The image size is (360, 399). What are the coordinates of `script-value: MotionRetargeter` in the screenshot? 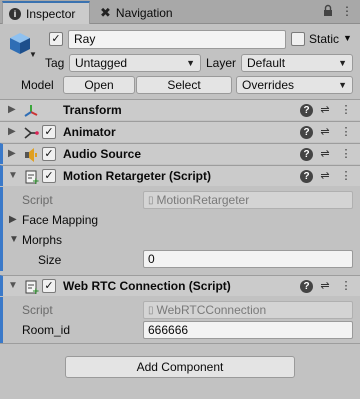 It's located at (203, 200).